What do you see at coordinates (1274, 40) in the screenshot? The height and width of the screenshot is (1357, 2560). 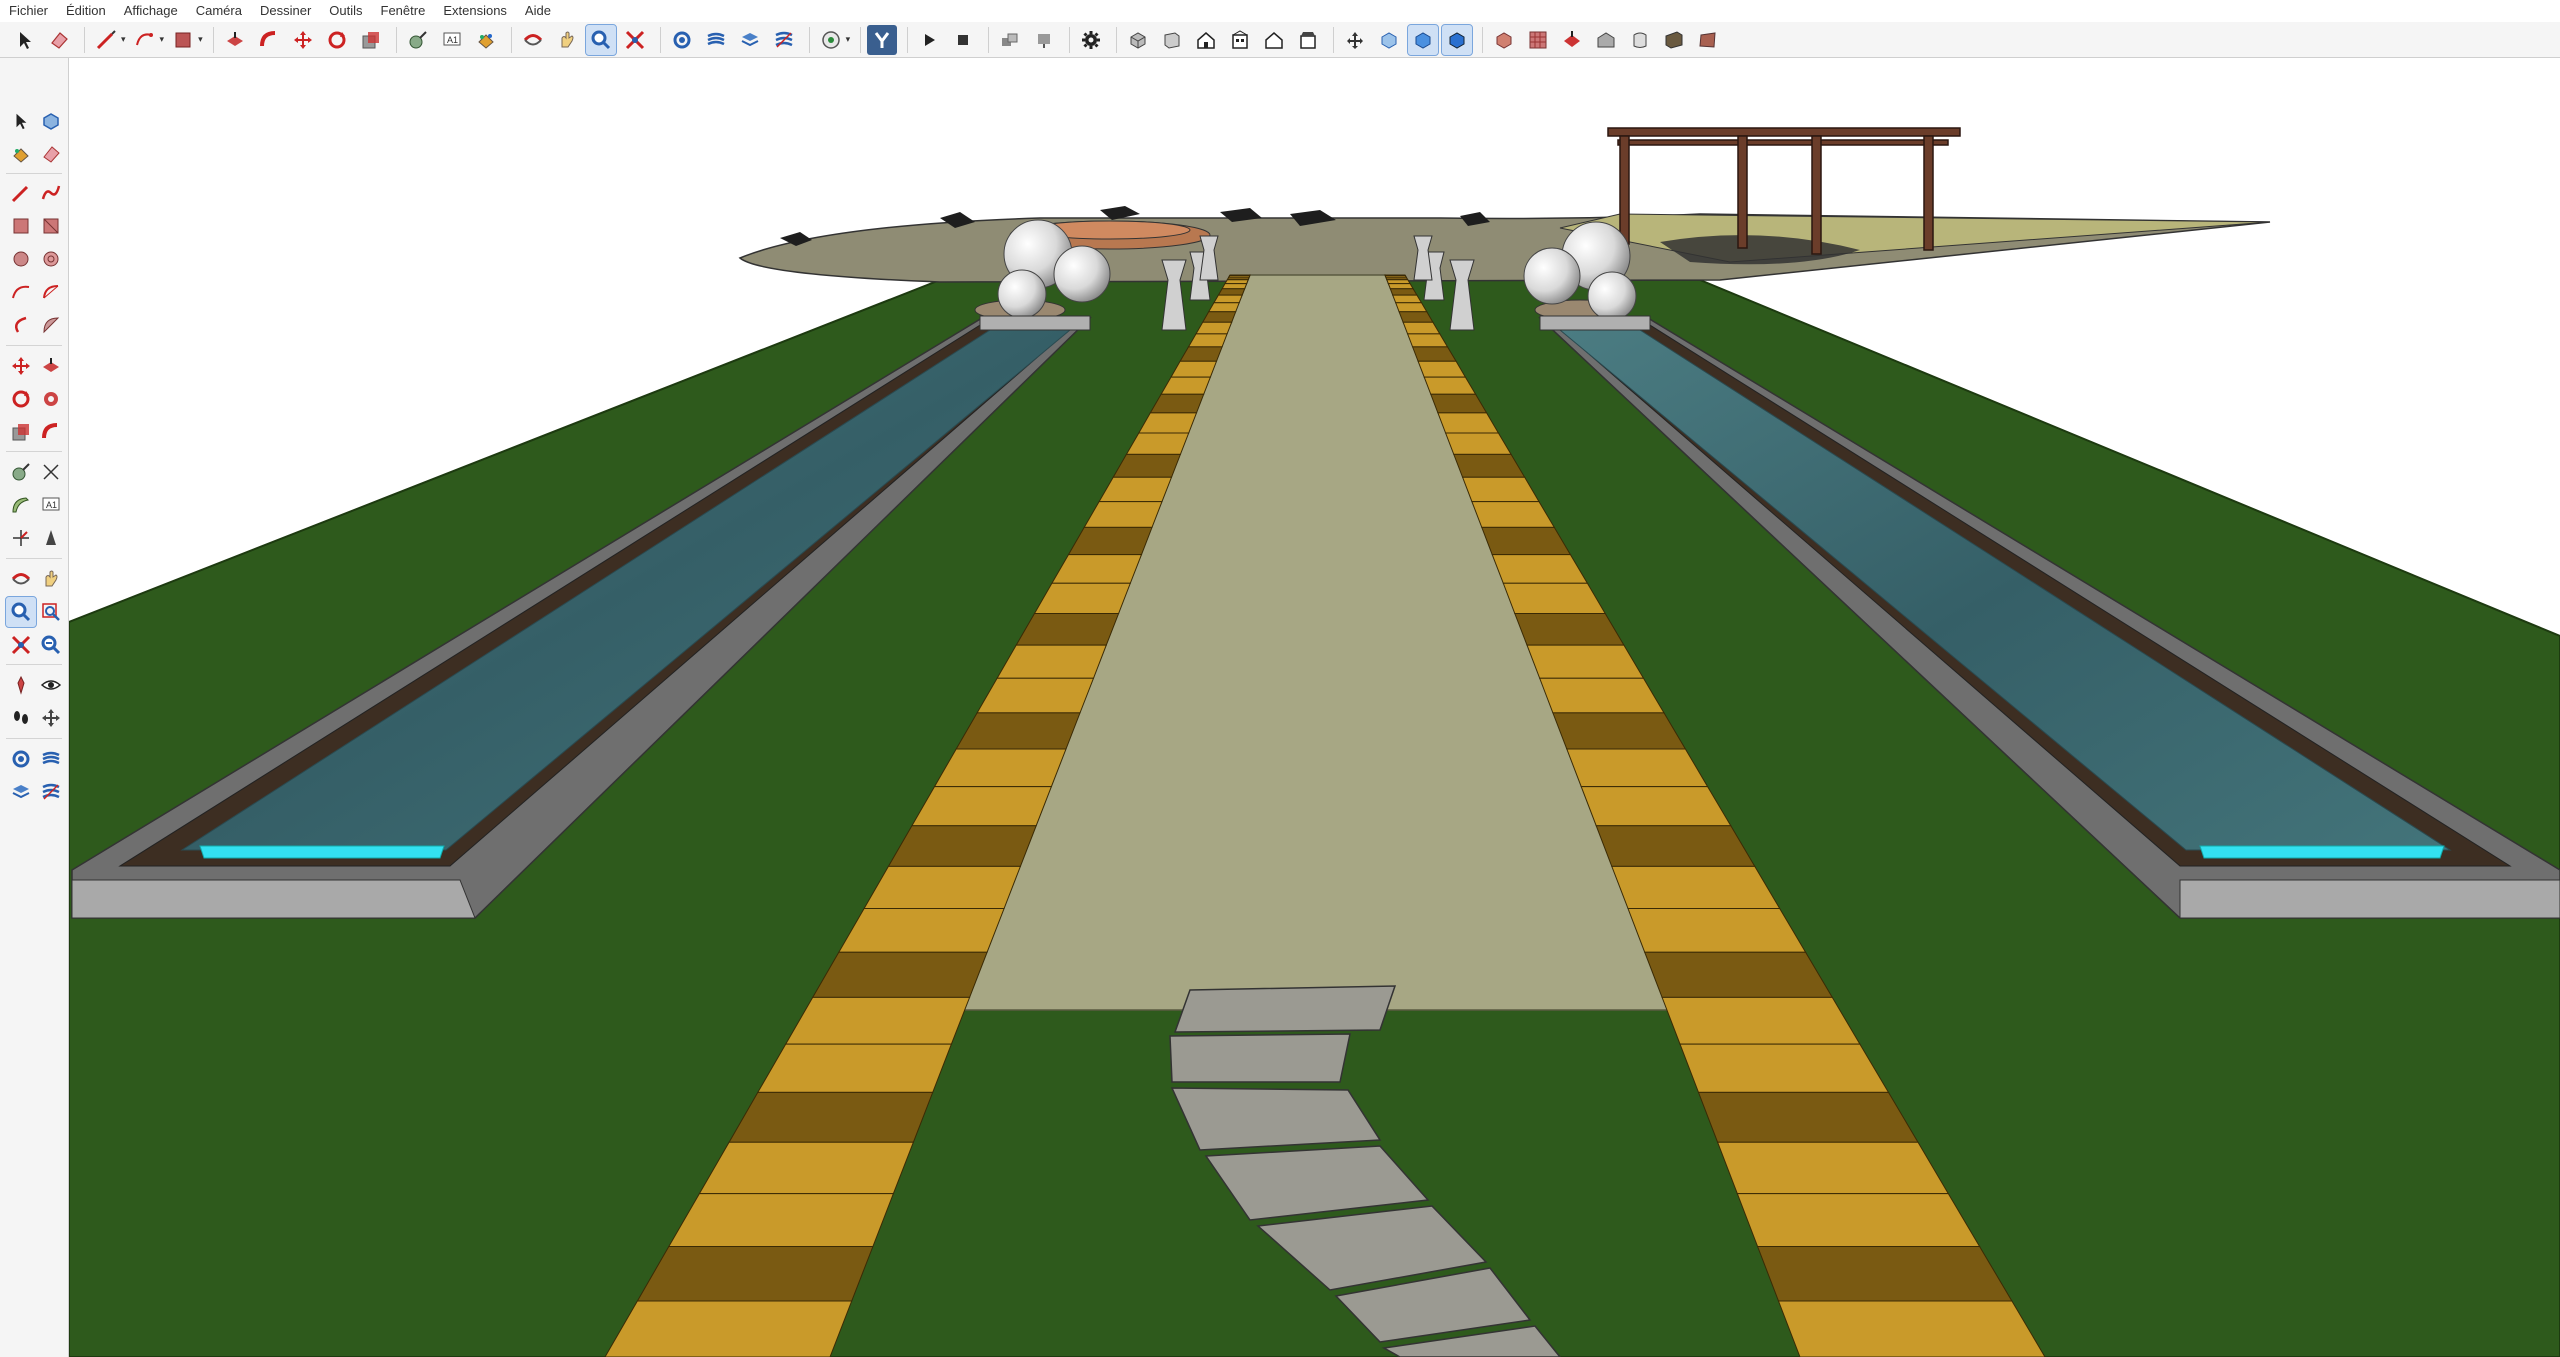 I see `back-view-icon` at bounding box center [1274, 40].